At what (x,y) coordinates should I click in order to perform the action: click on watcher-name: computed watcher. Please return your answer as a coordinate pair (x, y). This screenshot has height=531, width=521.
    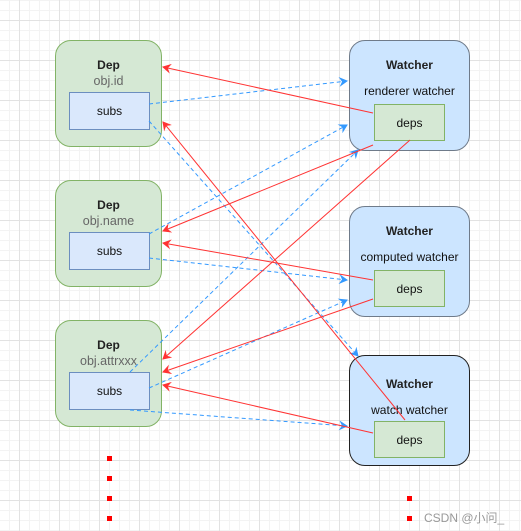
    Looking at the image, I should click on (409, 257).